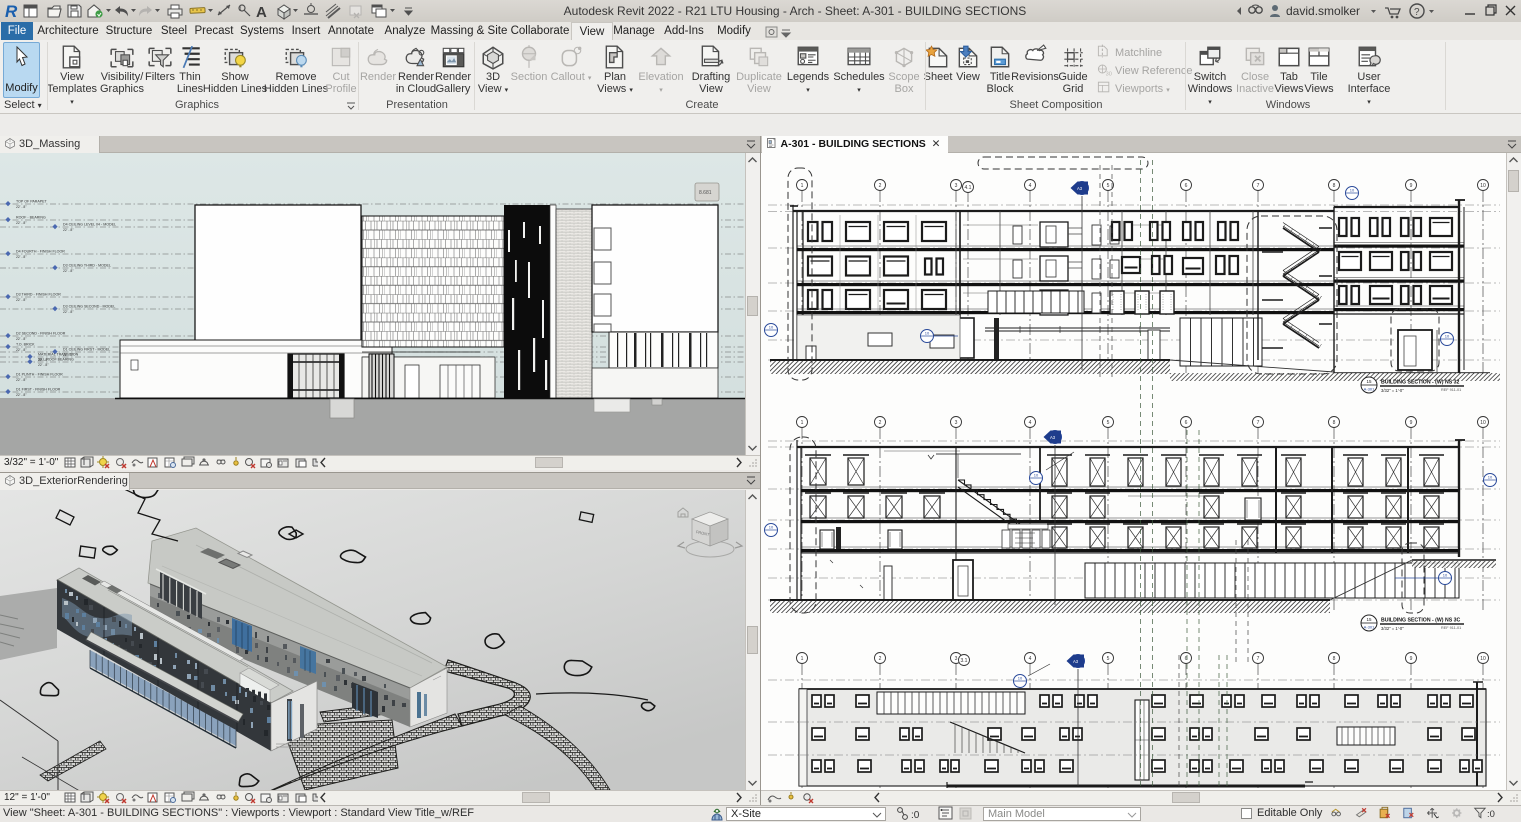 This screenshot has width=1521, height=822. What do you see at coordinates (705, 193) in the screenshot?
I see `svg-text: 8.681` at bounding box center [705, 193].